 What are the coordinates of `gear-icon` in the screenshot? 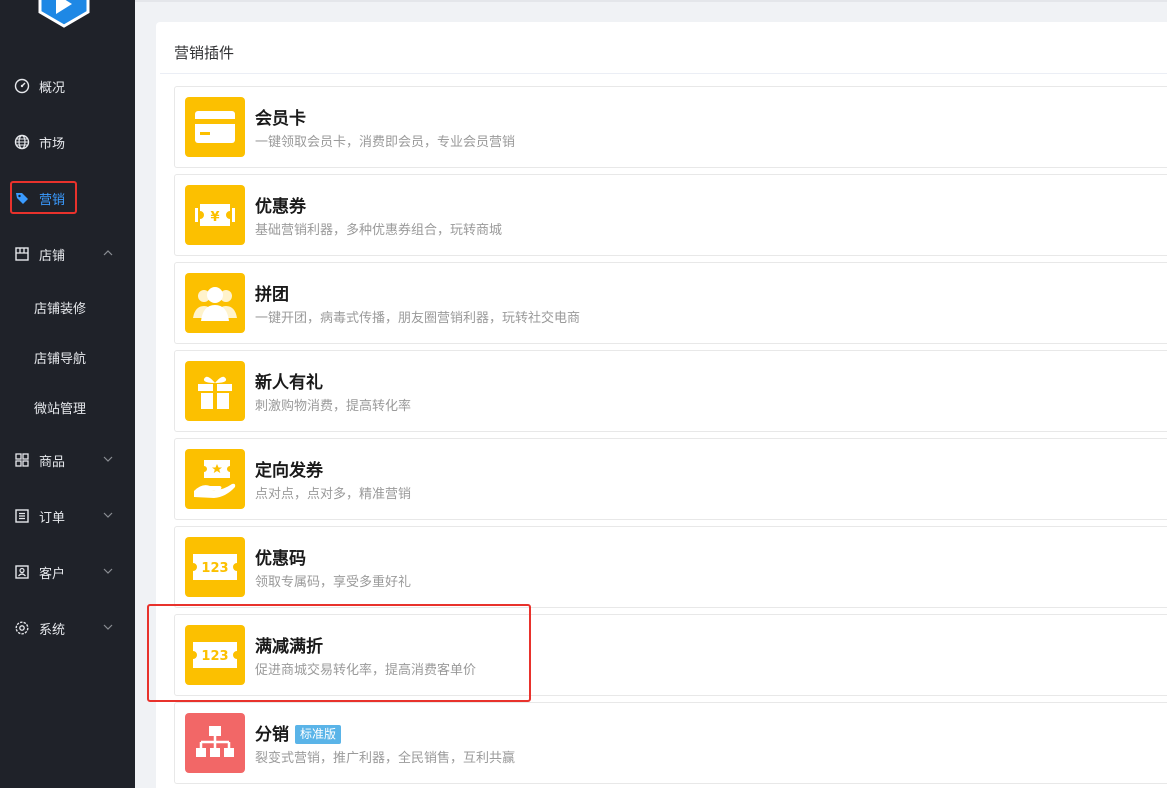 It's located at (22, 628).